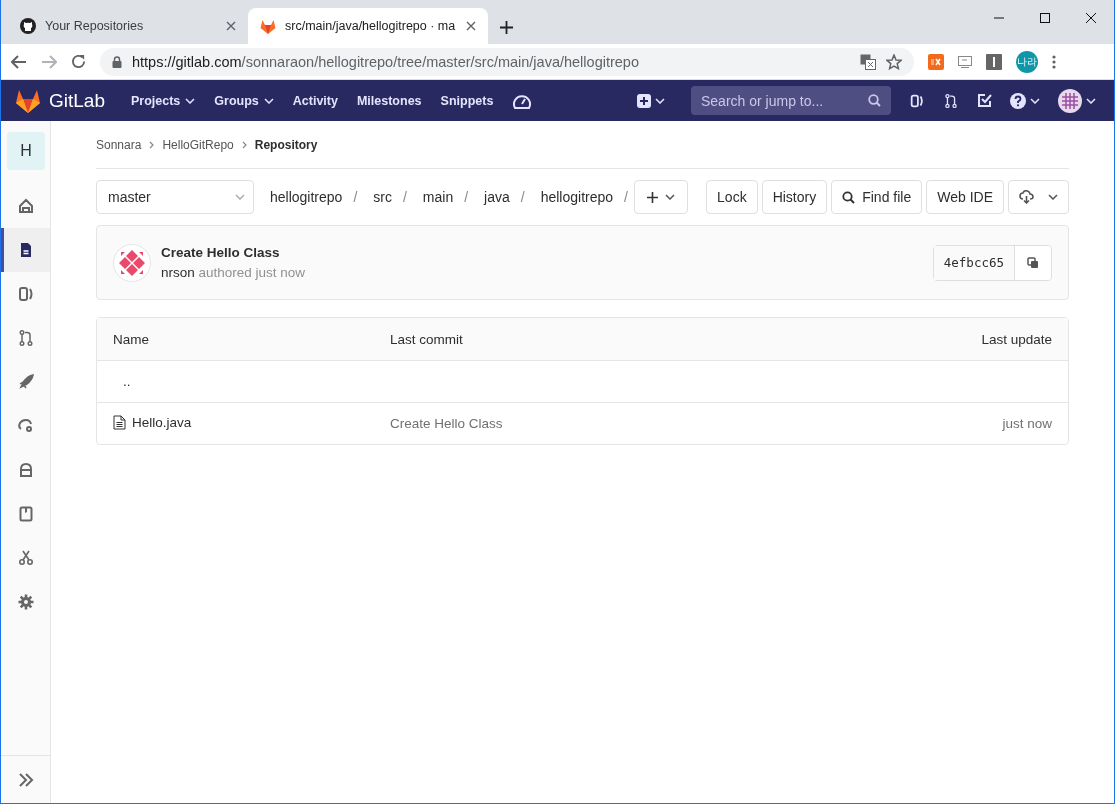 The image size is (1115, 804). I want to click on add-button, so click(660, 197).